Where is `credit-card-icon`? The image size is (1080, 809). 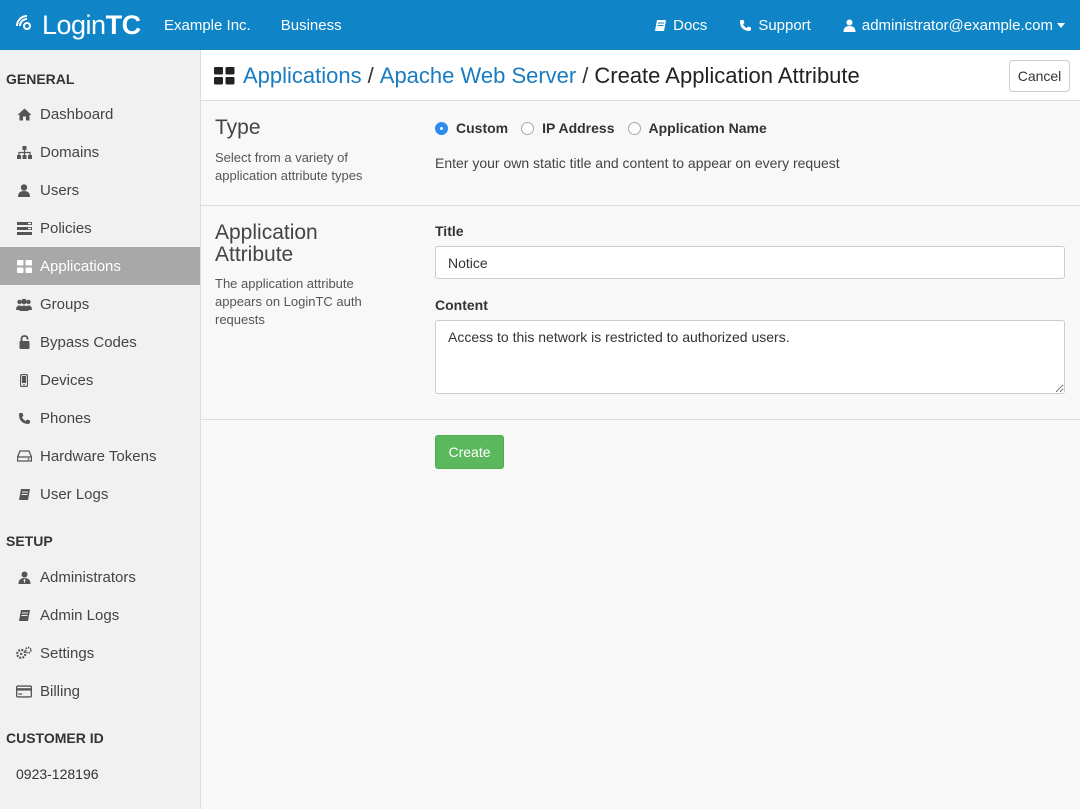
credit-card-icon is located at coordinates (24, 691).